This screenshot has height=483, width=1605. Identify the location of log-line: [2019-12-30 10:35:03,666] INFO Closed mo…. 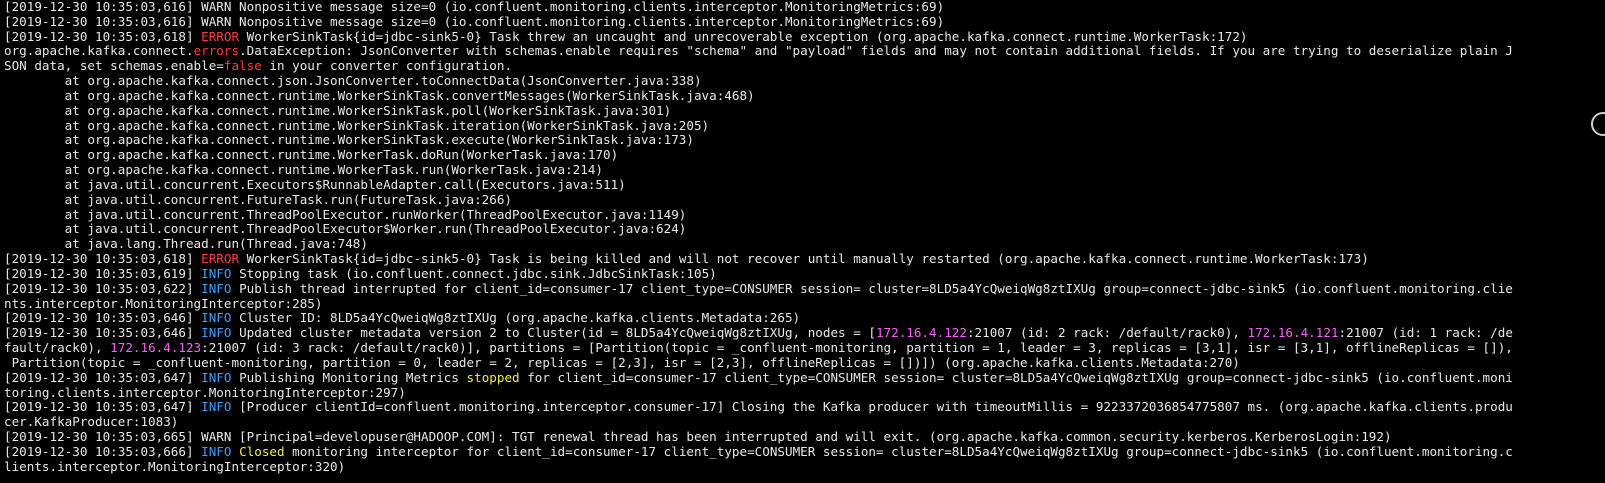
(784, 451).